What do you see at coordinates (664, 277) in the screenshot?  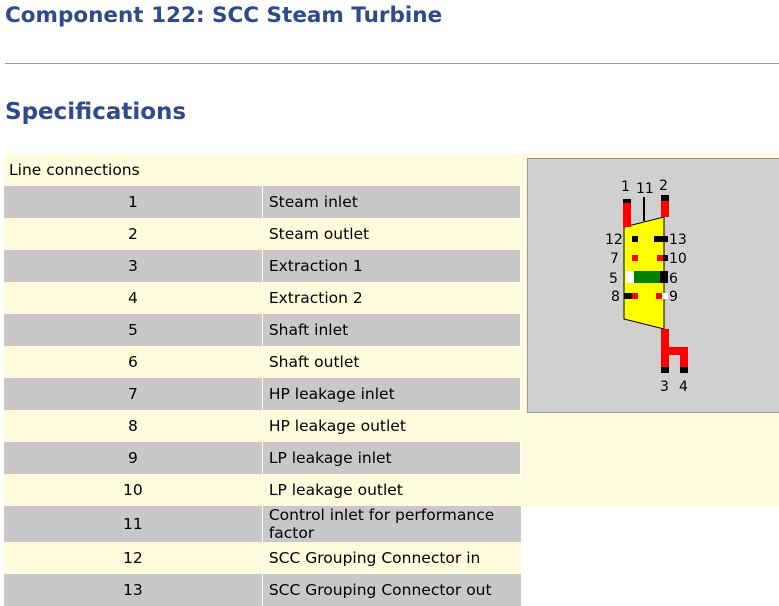 I see `port-6-connector` at bounding box center [664, 277].